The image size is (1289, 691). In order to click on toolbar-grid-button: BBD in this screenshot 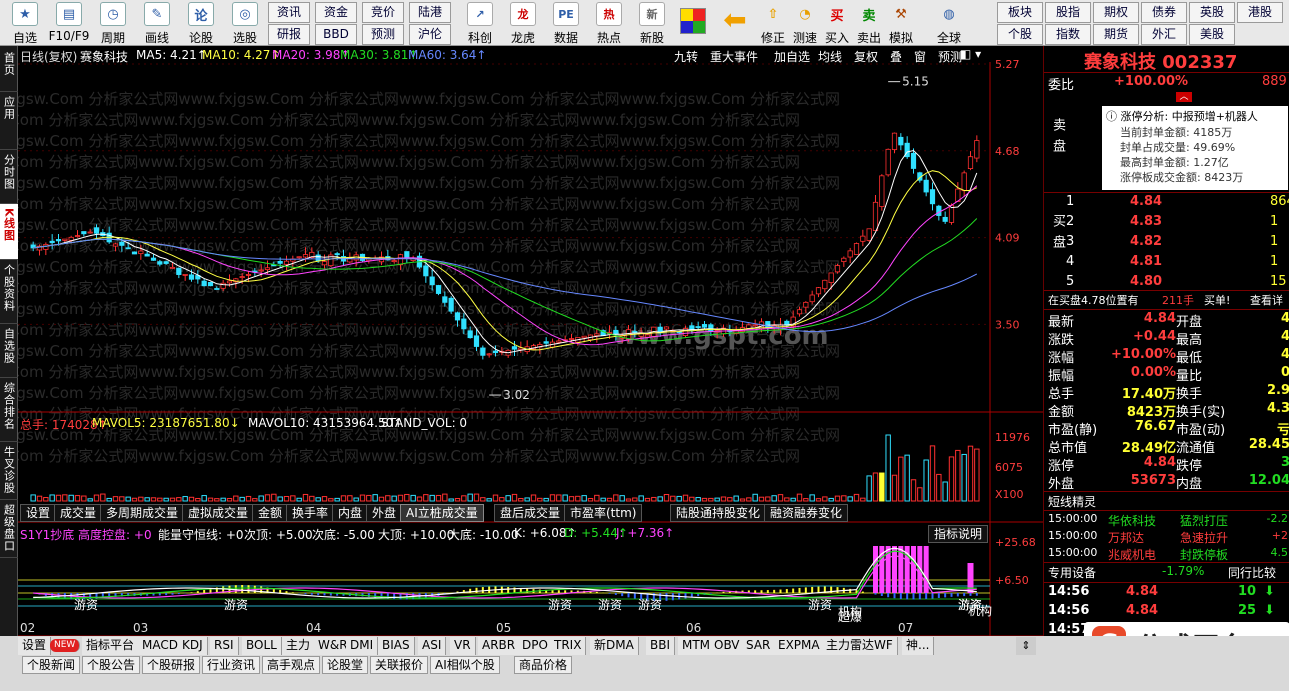, I will do `click(336, 34)`.